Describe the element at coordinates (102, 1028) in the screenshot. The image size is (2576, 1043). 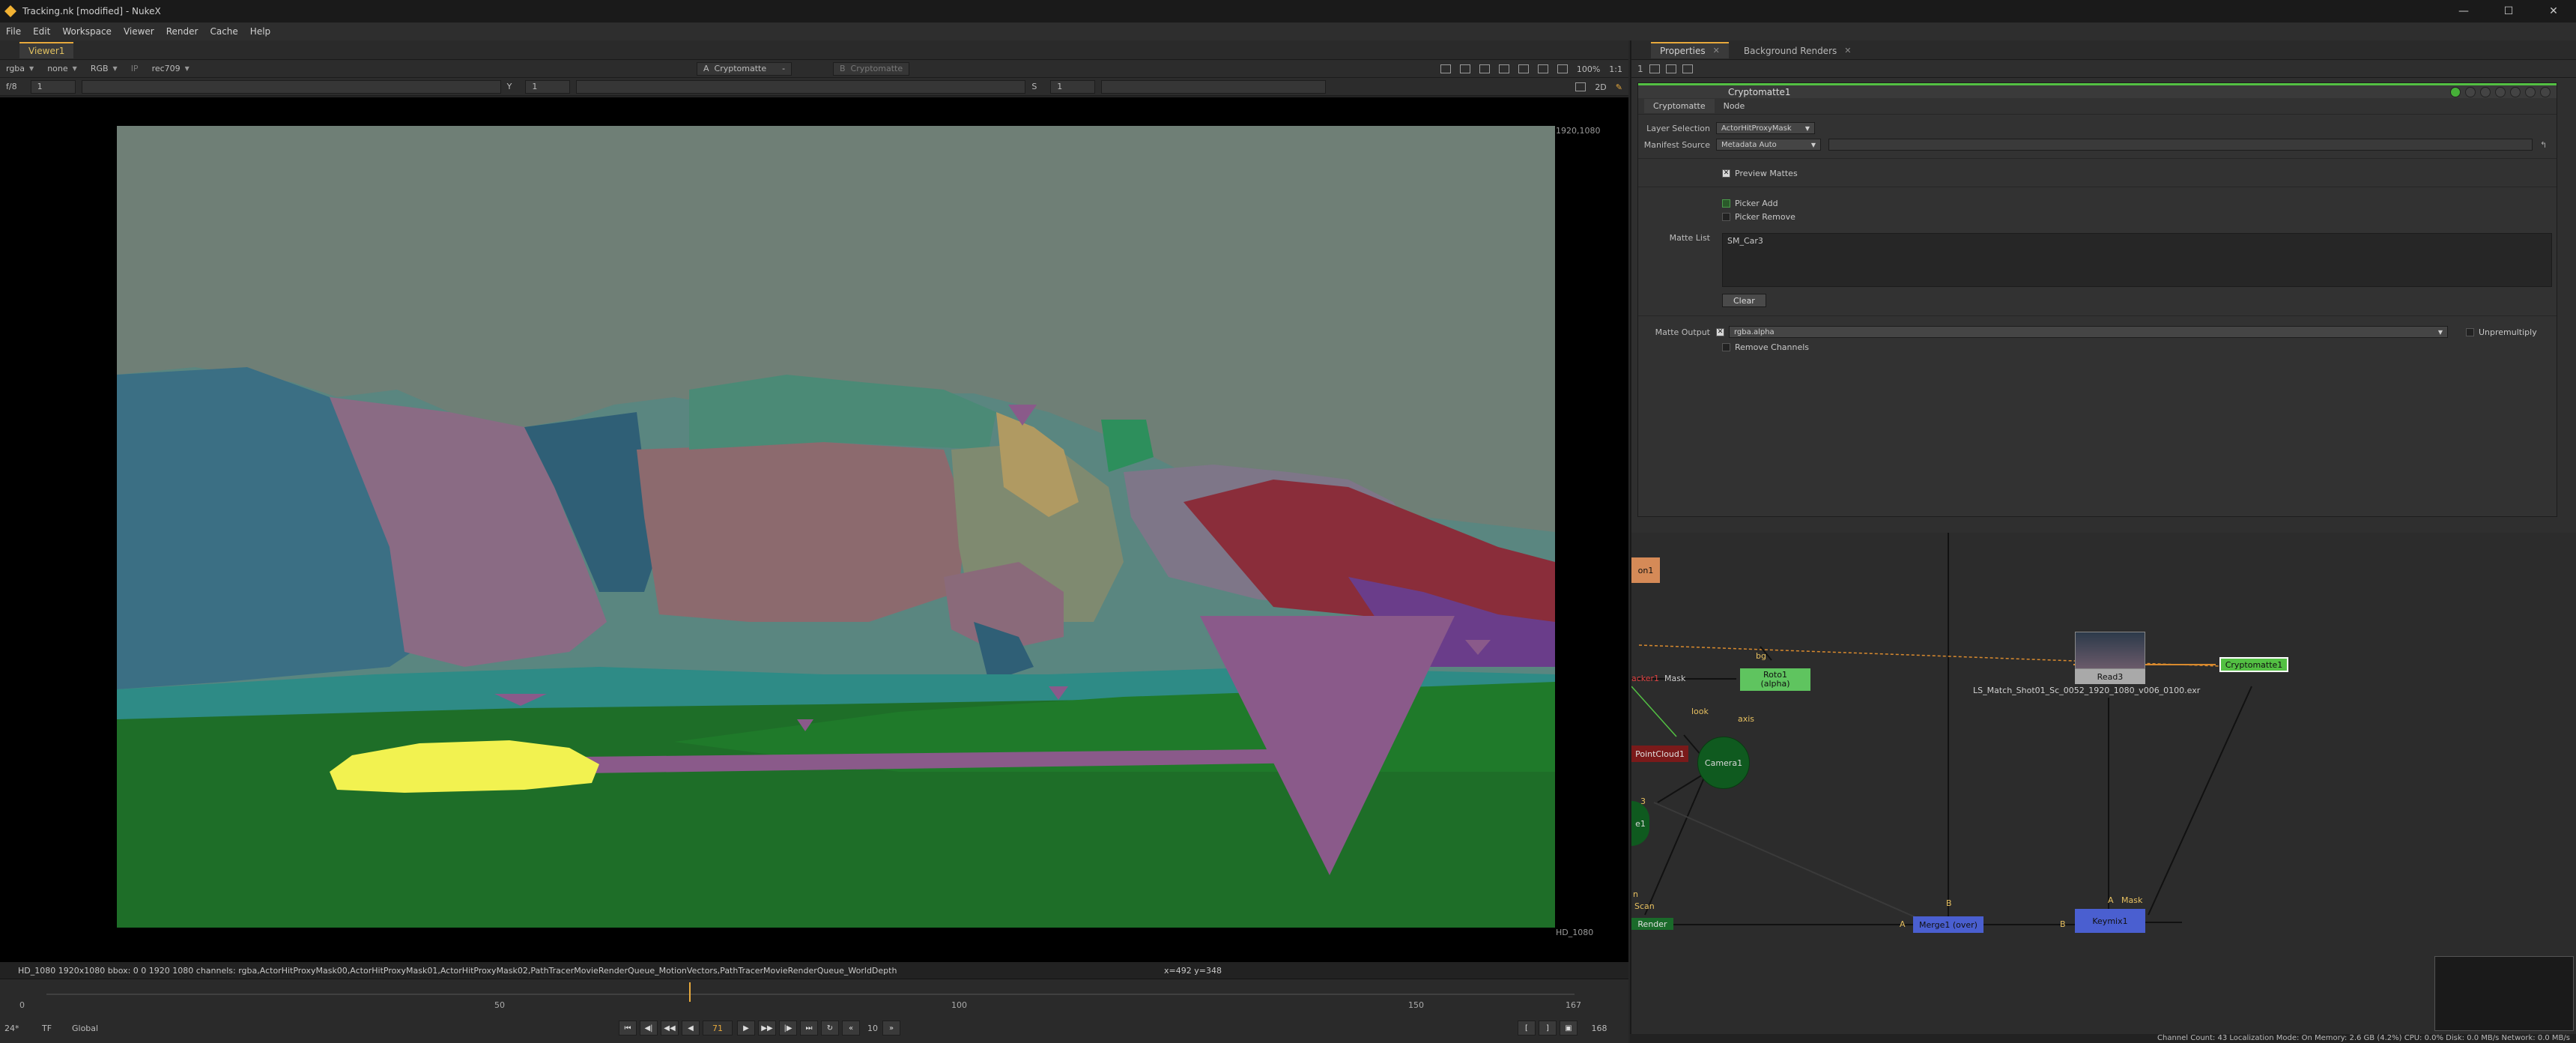
I see `range-dropdown: Global` at that location.